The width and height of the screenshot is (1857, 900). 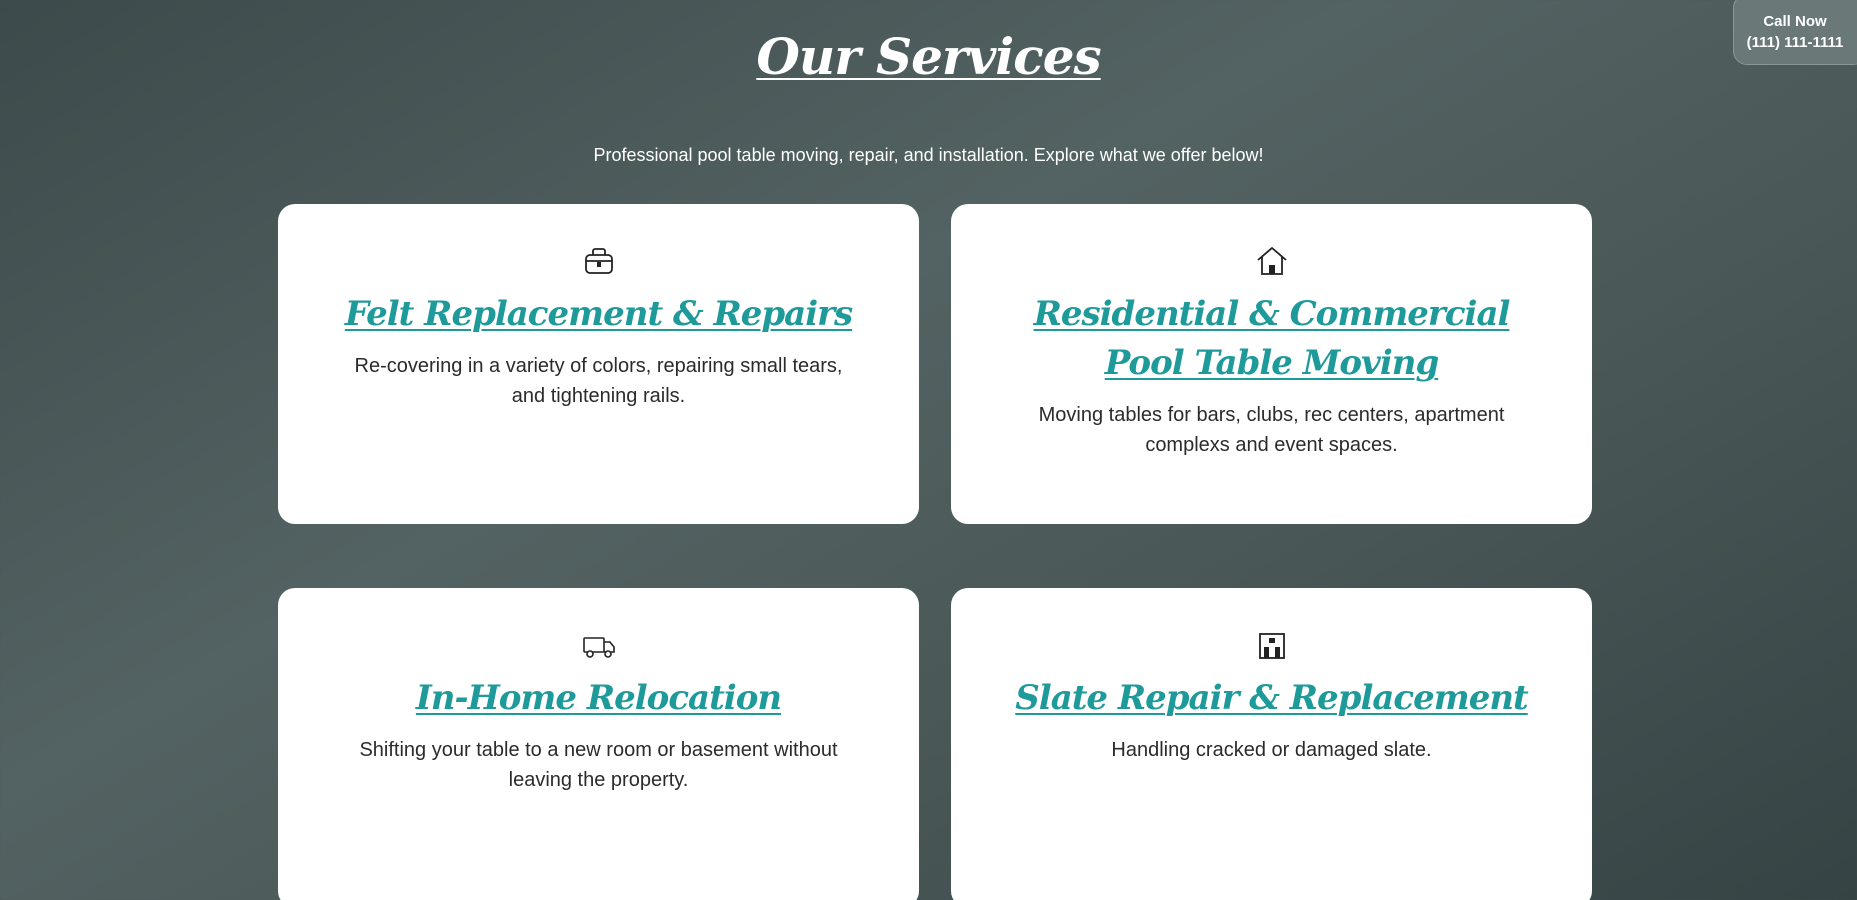 What do you see at coordinates (598, 698) in the screenshot?
I see `service-title-relocation: In-Home Relocation` at bounding box center [598, 698].